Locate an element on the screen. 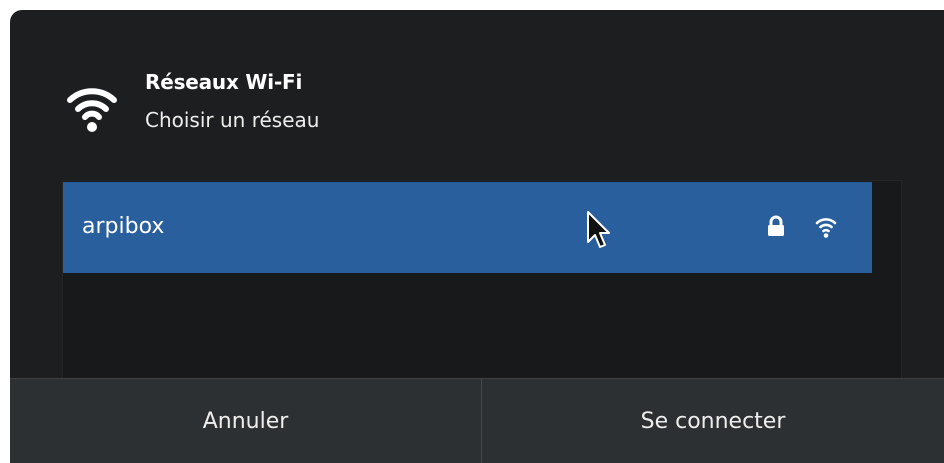 Image resolution: width=944 pixels, height=463 pixels. connect-button: Se connecter is located at coordinates (713, 421).